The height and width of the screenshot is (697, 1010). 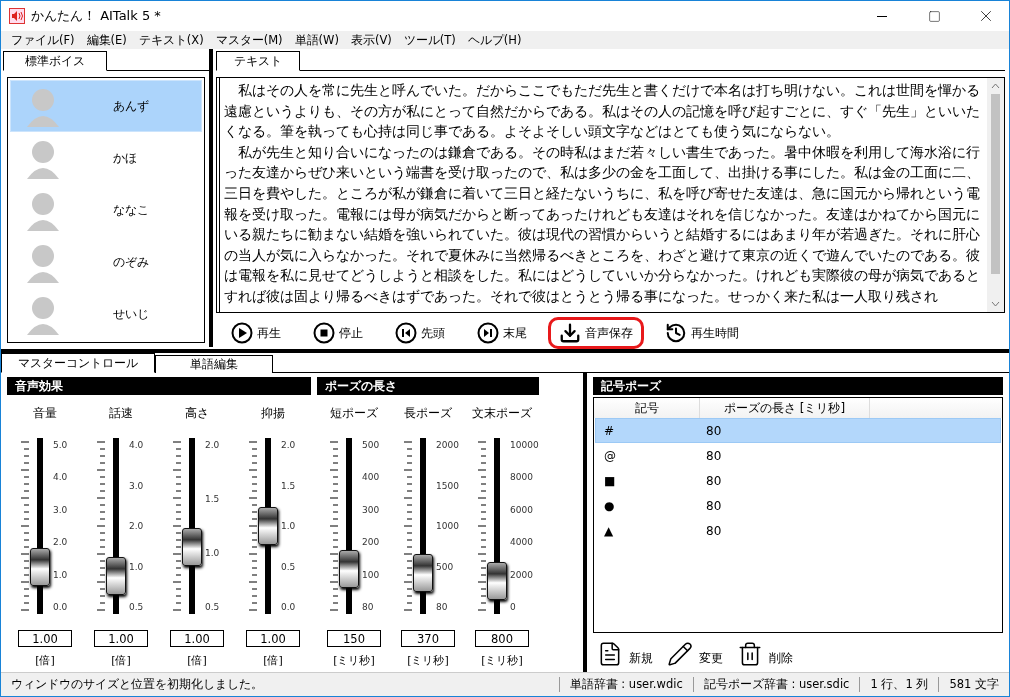 What do you see at coordinates (420, 333) in the screenshot?
I see `toolbar-button: 先頭` at bounding box center [420, 333].